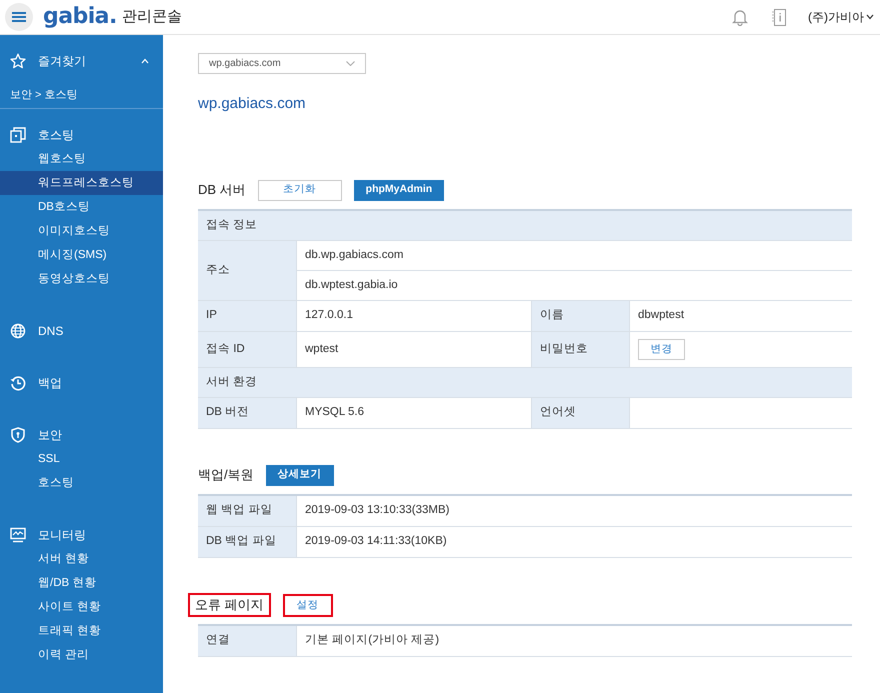 Image resolution: width=880 pixels, height=693 pixels. What do you see at coordinates (413, 413) in the screenshot?
I see `table-cell: MYSQL 5.6` at bounding box center [413, 413].